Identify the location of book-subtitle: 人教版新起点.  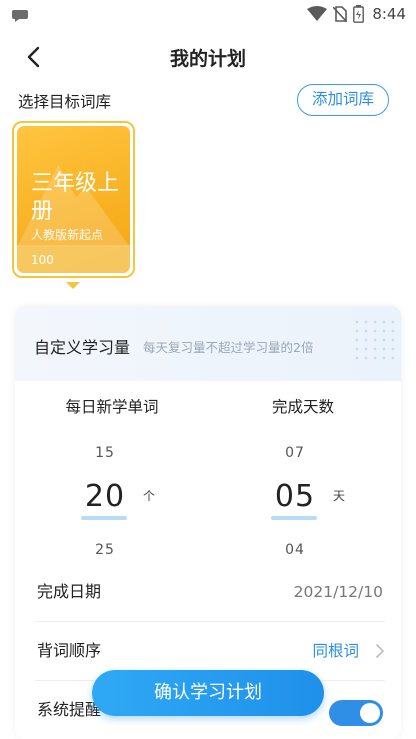
(67, 235).